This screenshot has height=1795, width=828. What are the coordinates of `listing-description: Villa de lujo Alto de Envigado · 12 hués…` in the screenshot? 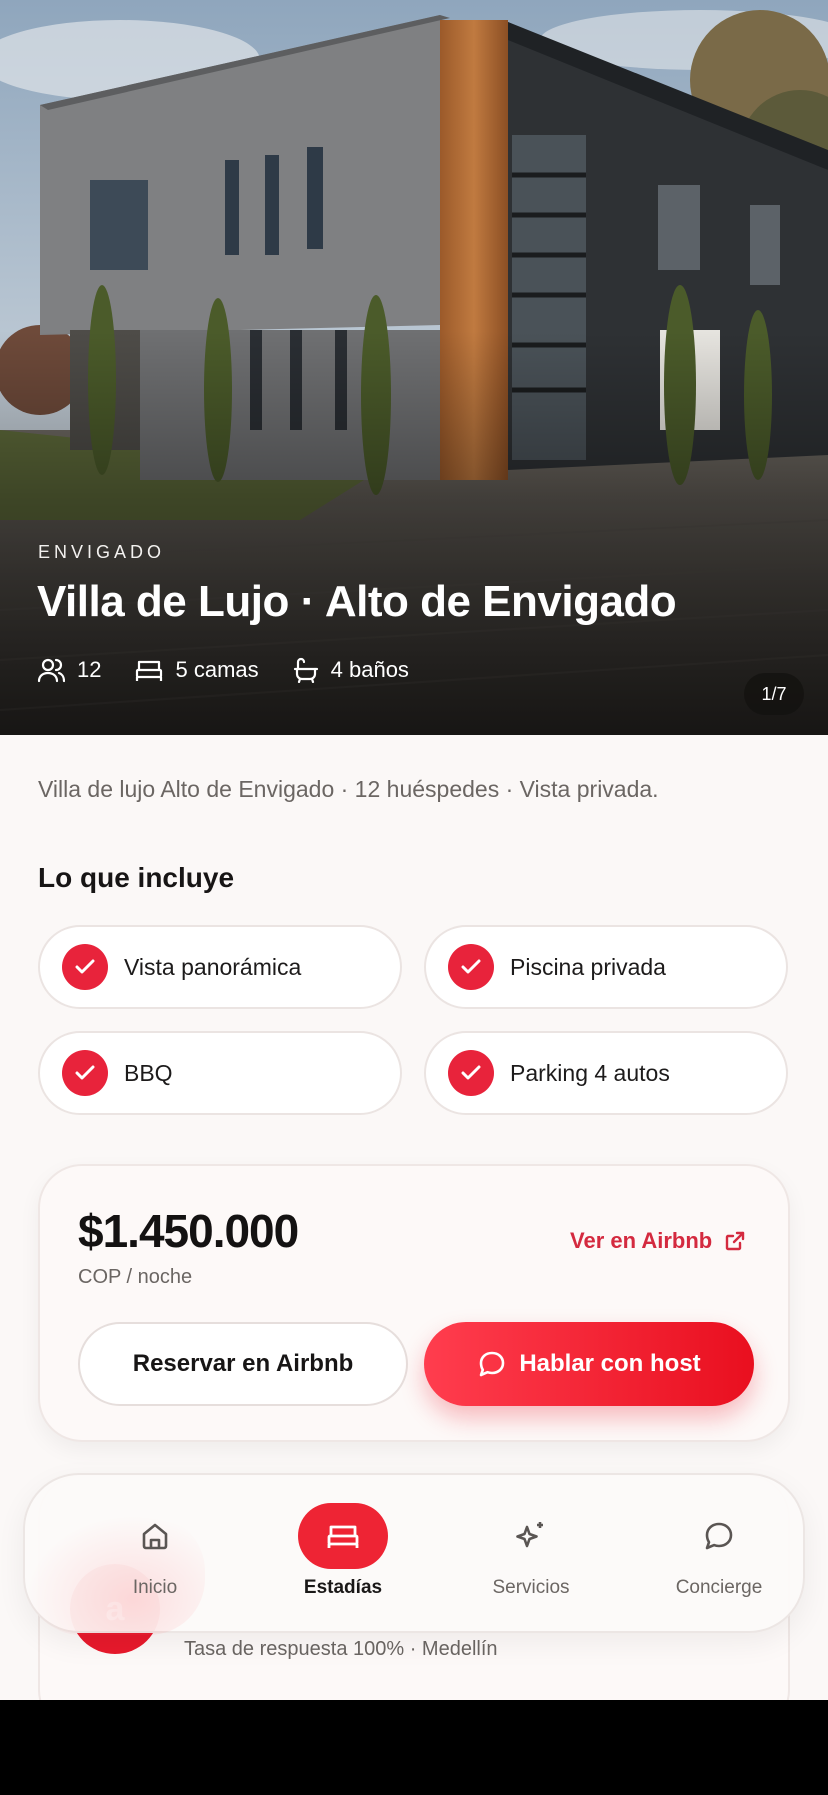 It's located at (348, 789).